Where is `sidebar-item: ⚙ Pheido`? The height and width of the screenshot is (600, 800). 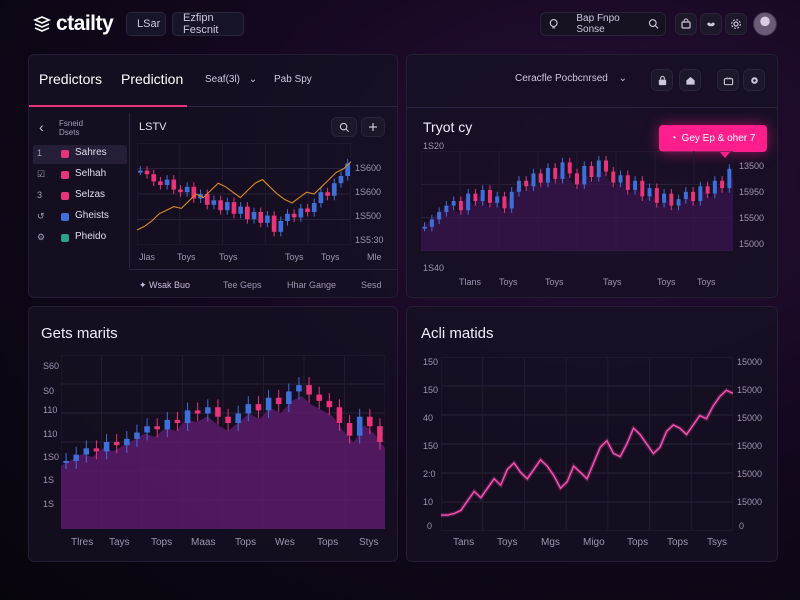 sidebar-item: ⚙ Pheido is located at coordinates (80, 238).